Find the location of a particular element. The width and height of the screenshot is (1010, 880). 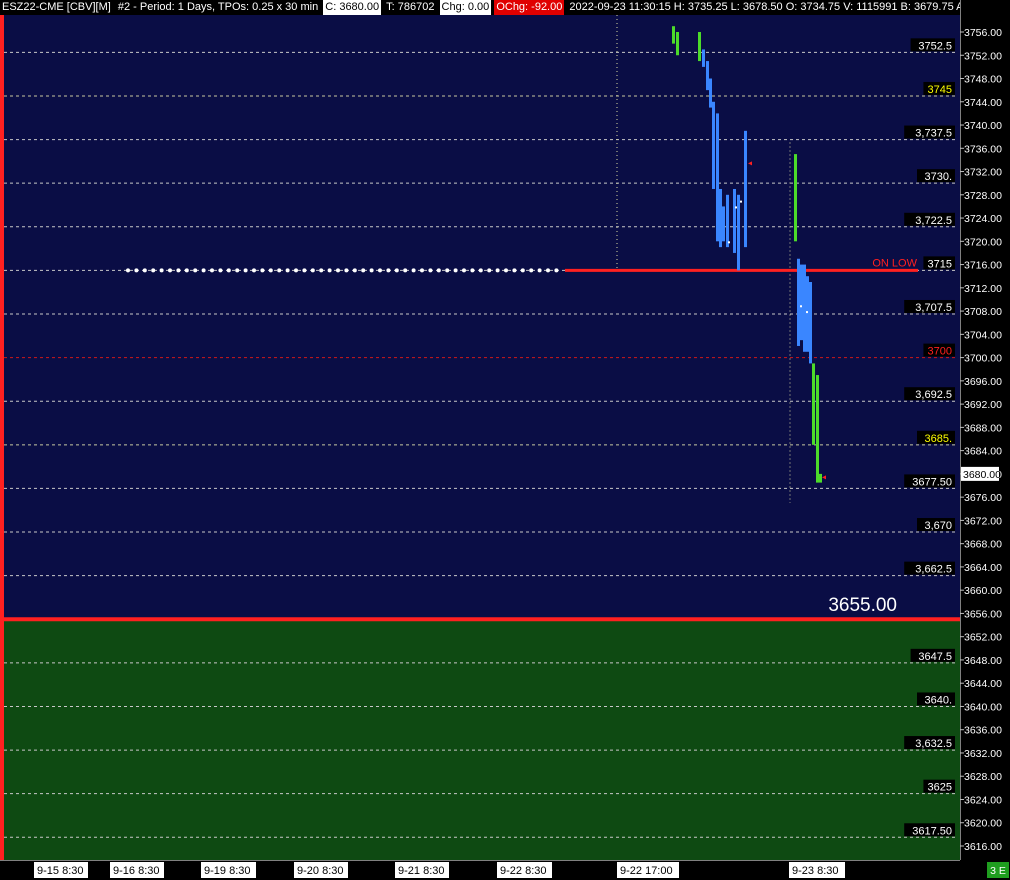

price-tick-label: 3720.00 is located at coordinates (983, 242).